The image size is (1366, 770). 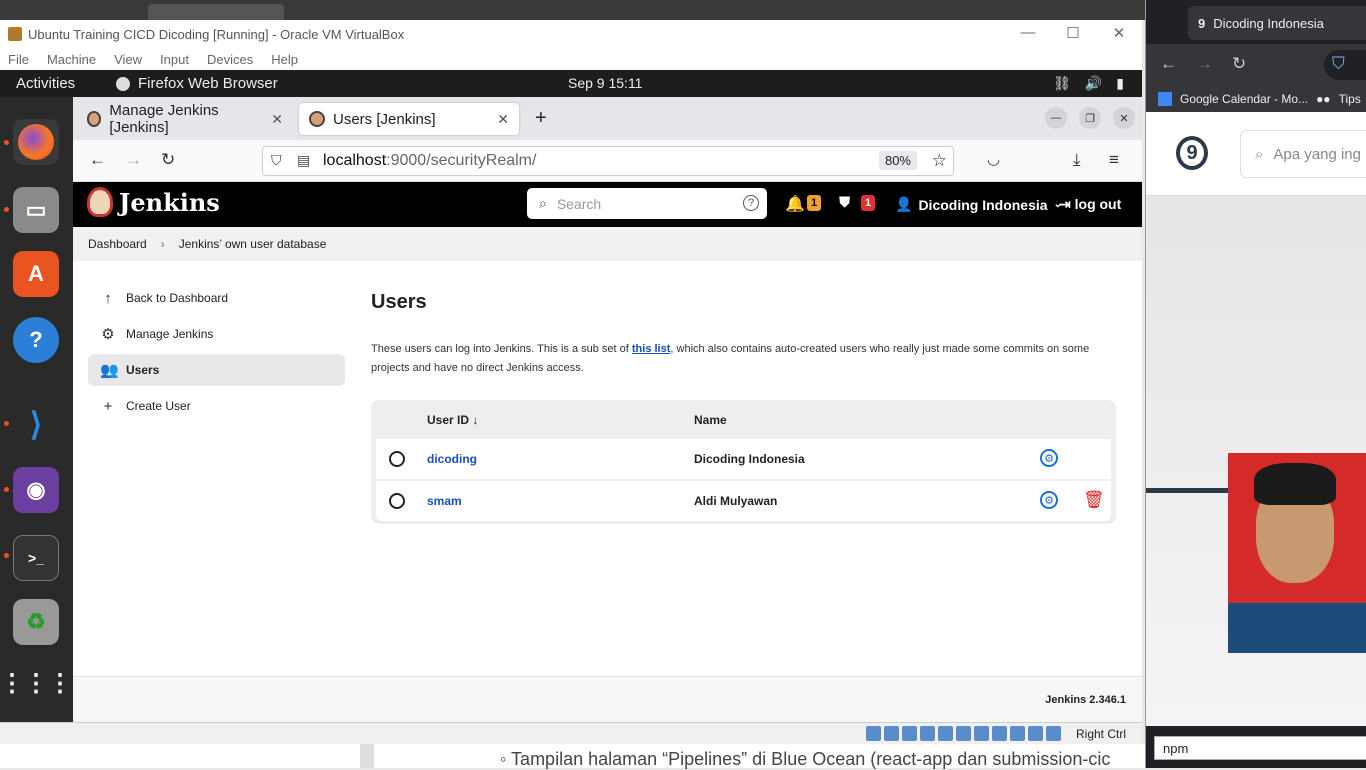 I want to click on mouse-icon, so click(x=1035, y=733).